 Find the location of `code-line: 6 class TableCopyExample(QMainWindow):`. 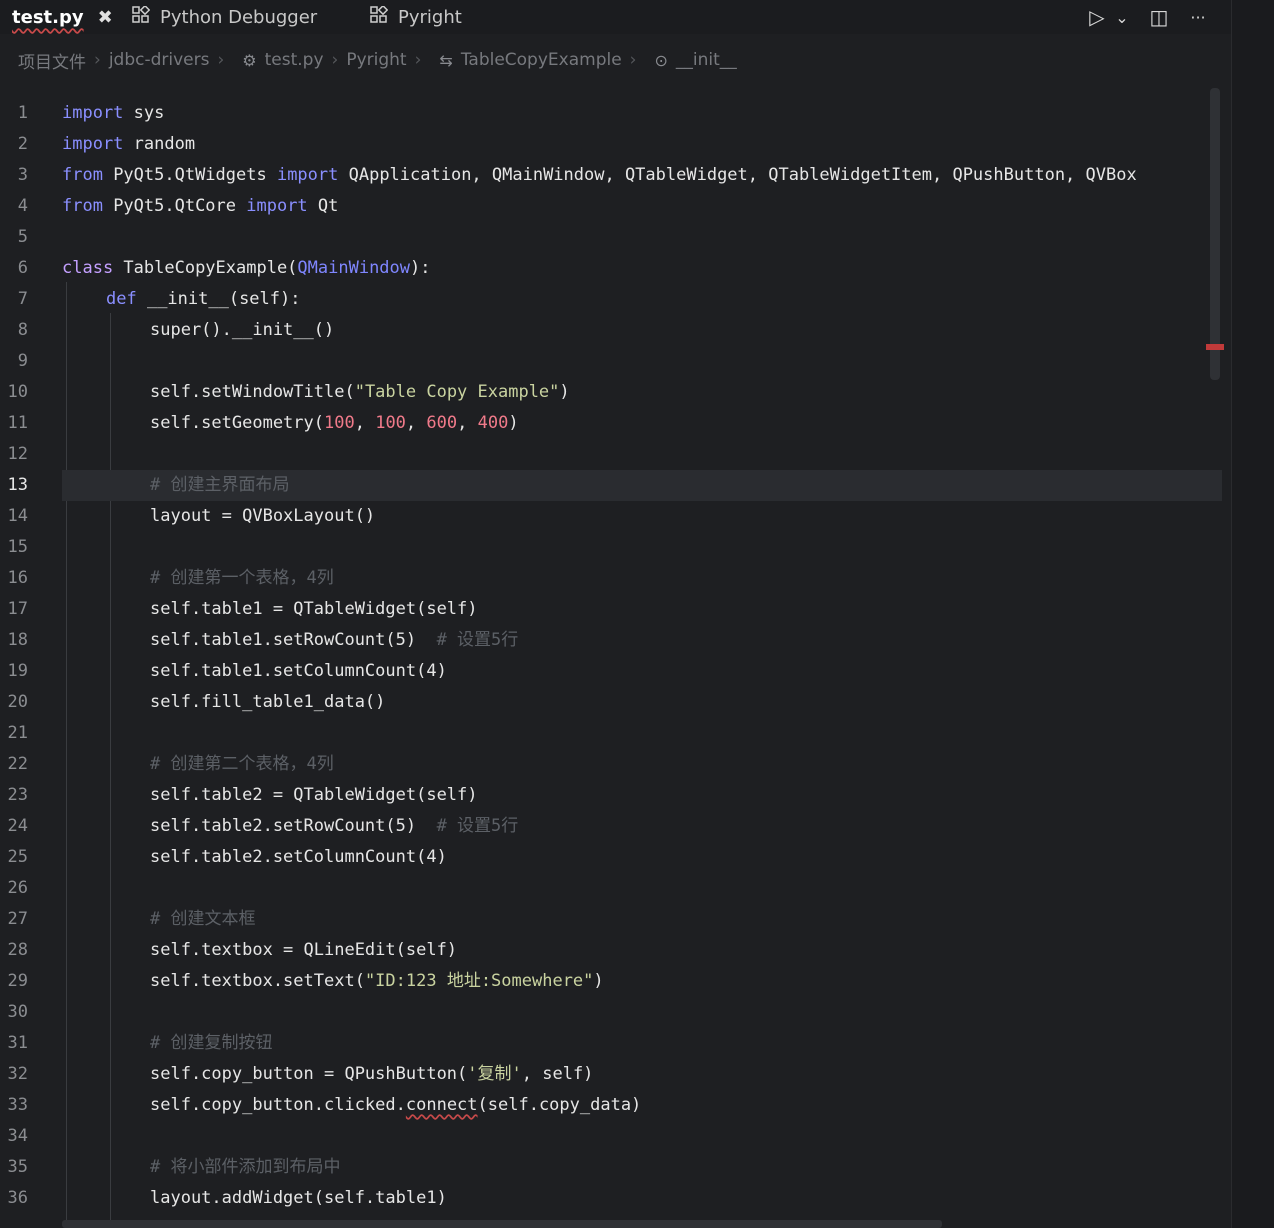

code-line: 6 class TableCopyExample(QMainWindow): is located at coordinates (615, 268).